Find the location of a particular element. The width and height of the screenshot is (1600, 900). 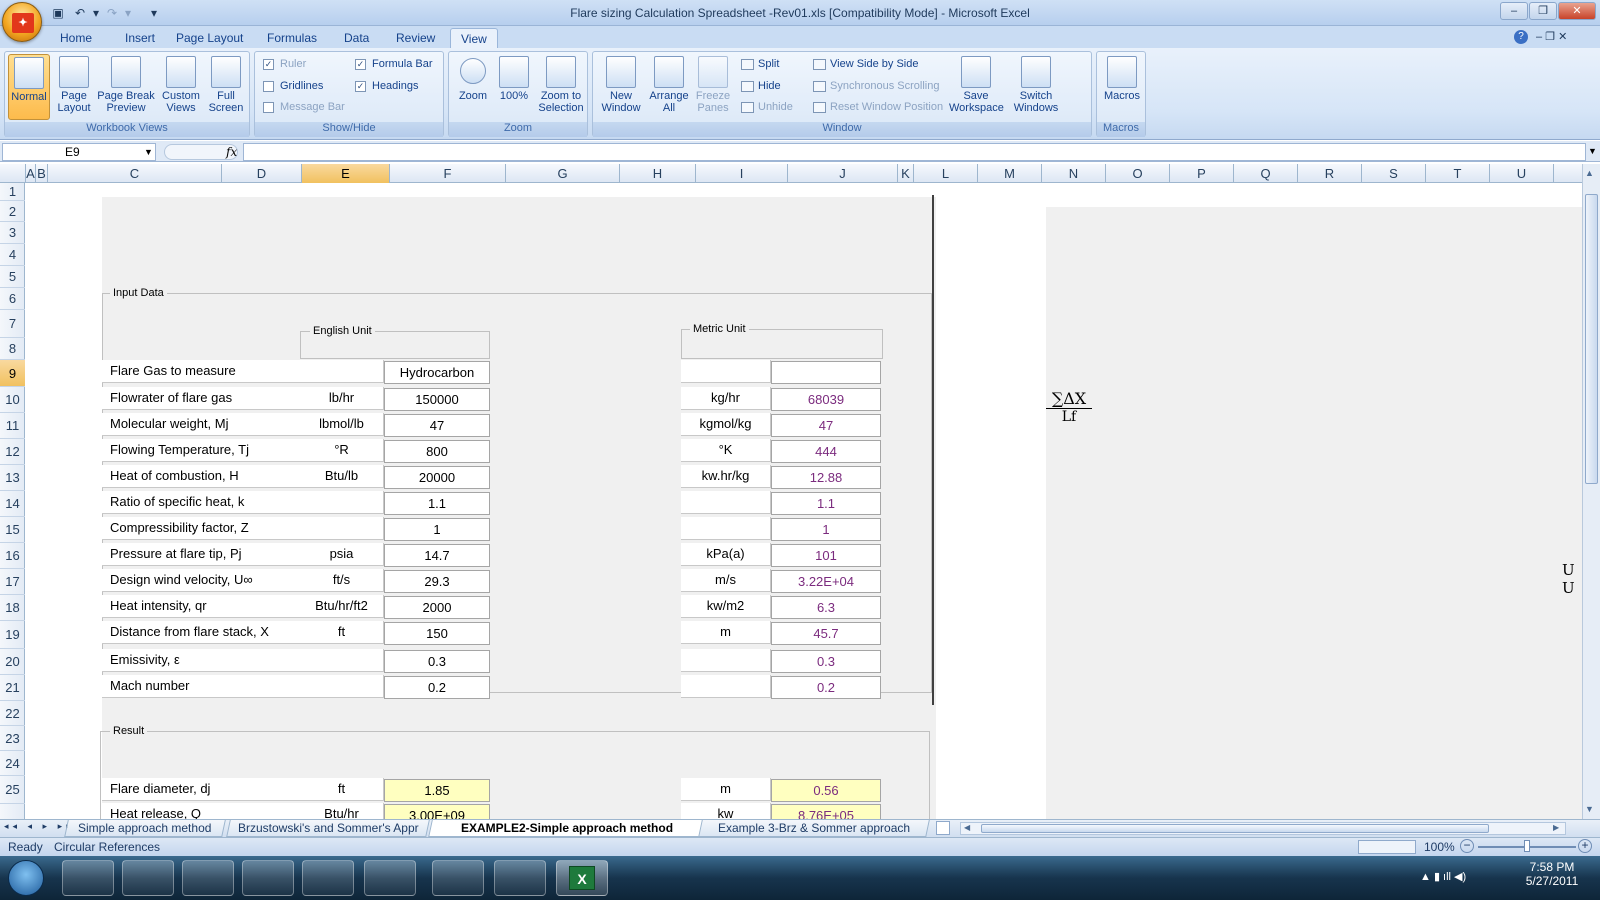

sheet-nav-icon: ◂◂ ◂ ▸ ▸▸ is located at coordinates (39, 826).